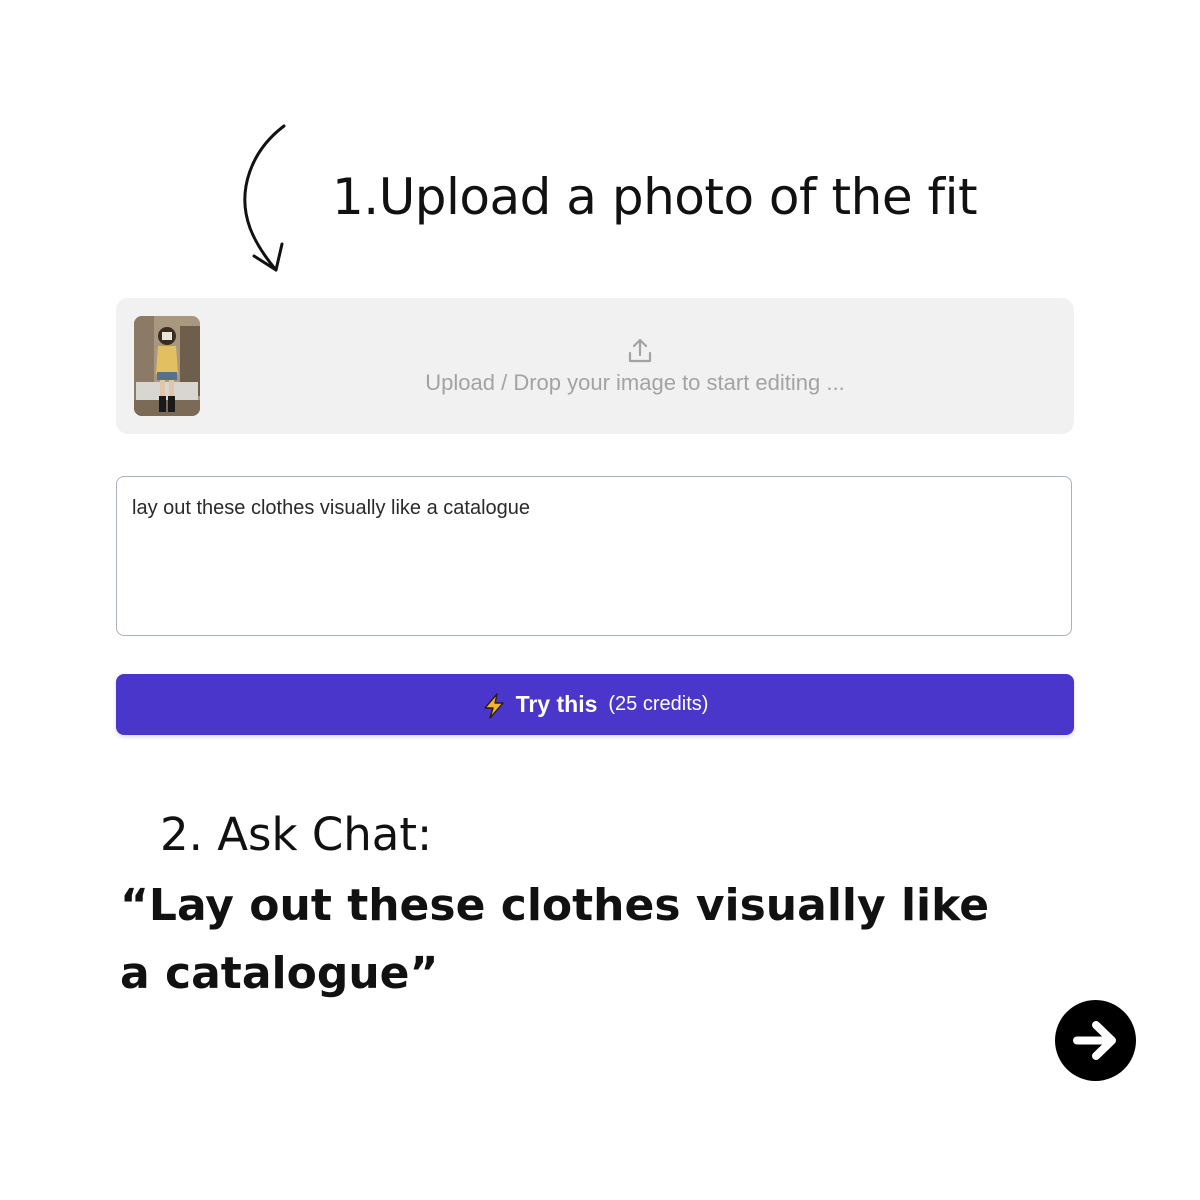 This screenshot has width=1200, height=1200. I want to click on lightning-bolt-icon, so click(493, 705).